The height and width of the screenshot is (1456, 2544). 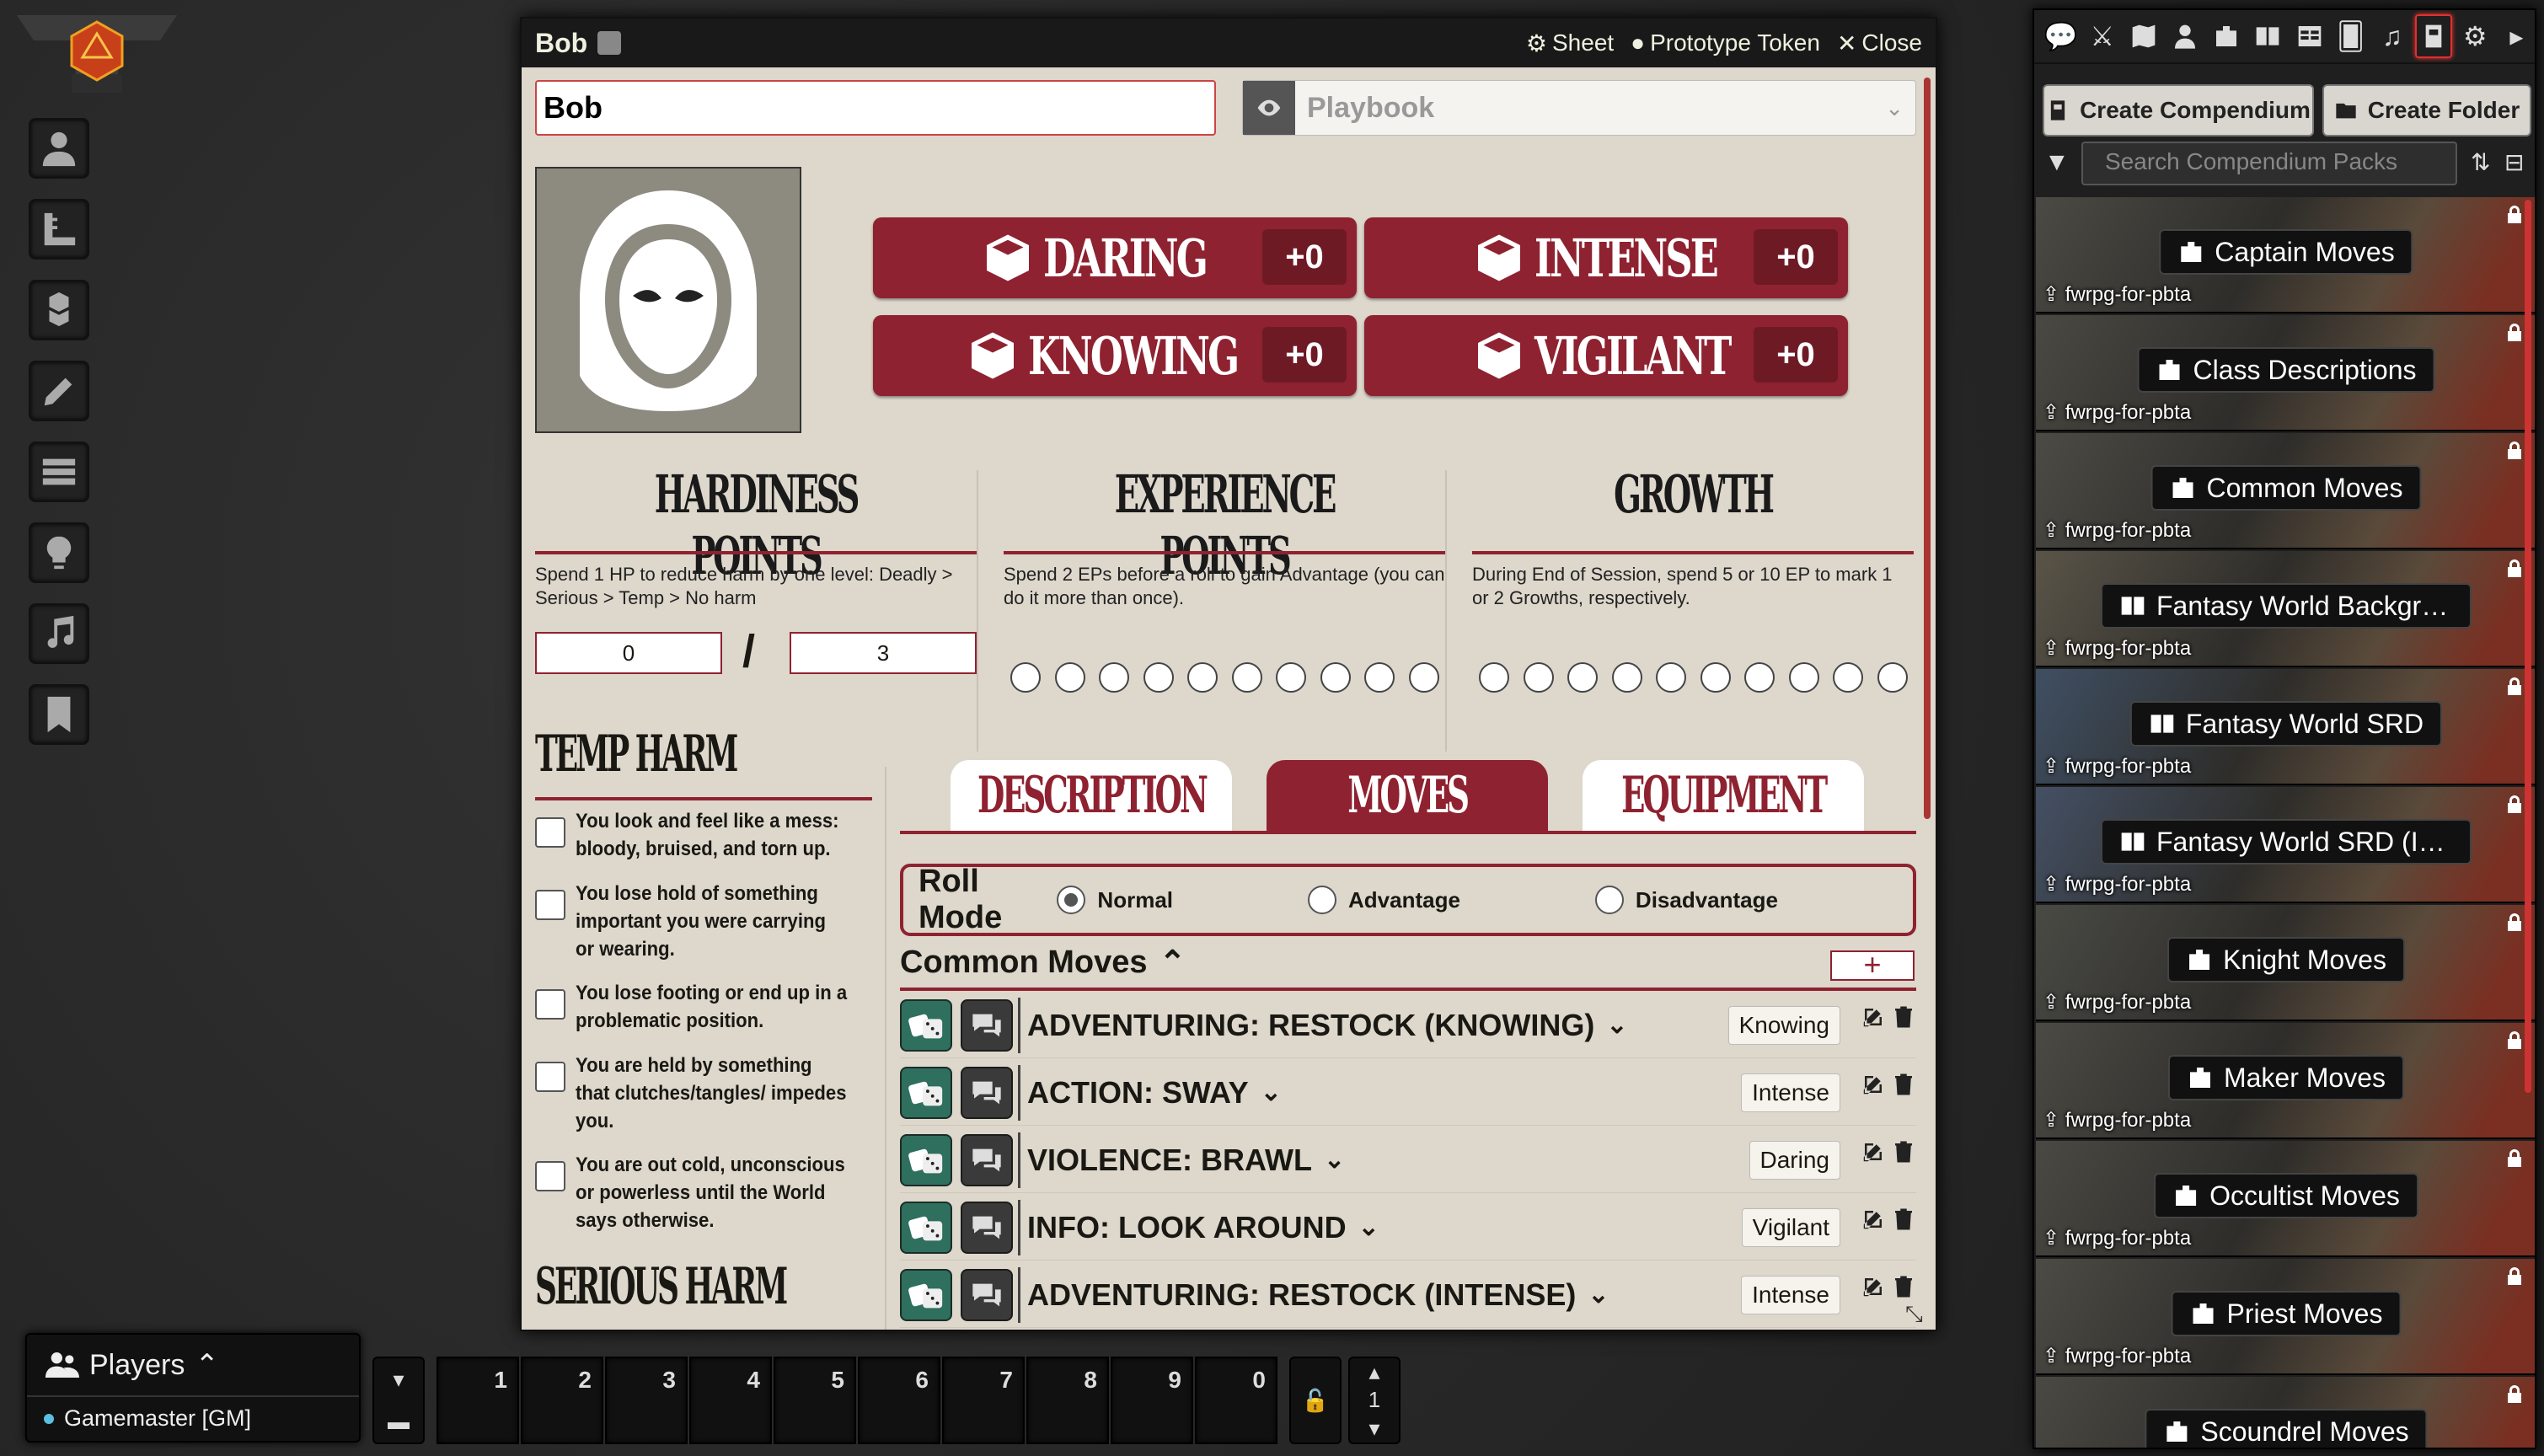 What do you see at coordinates (2227, 36) in the screenshot?
I see `items-tab-icon` at bounding box center [2227, 36].